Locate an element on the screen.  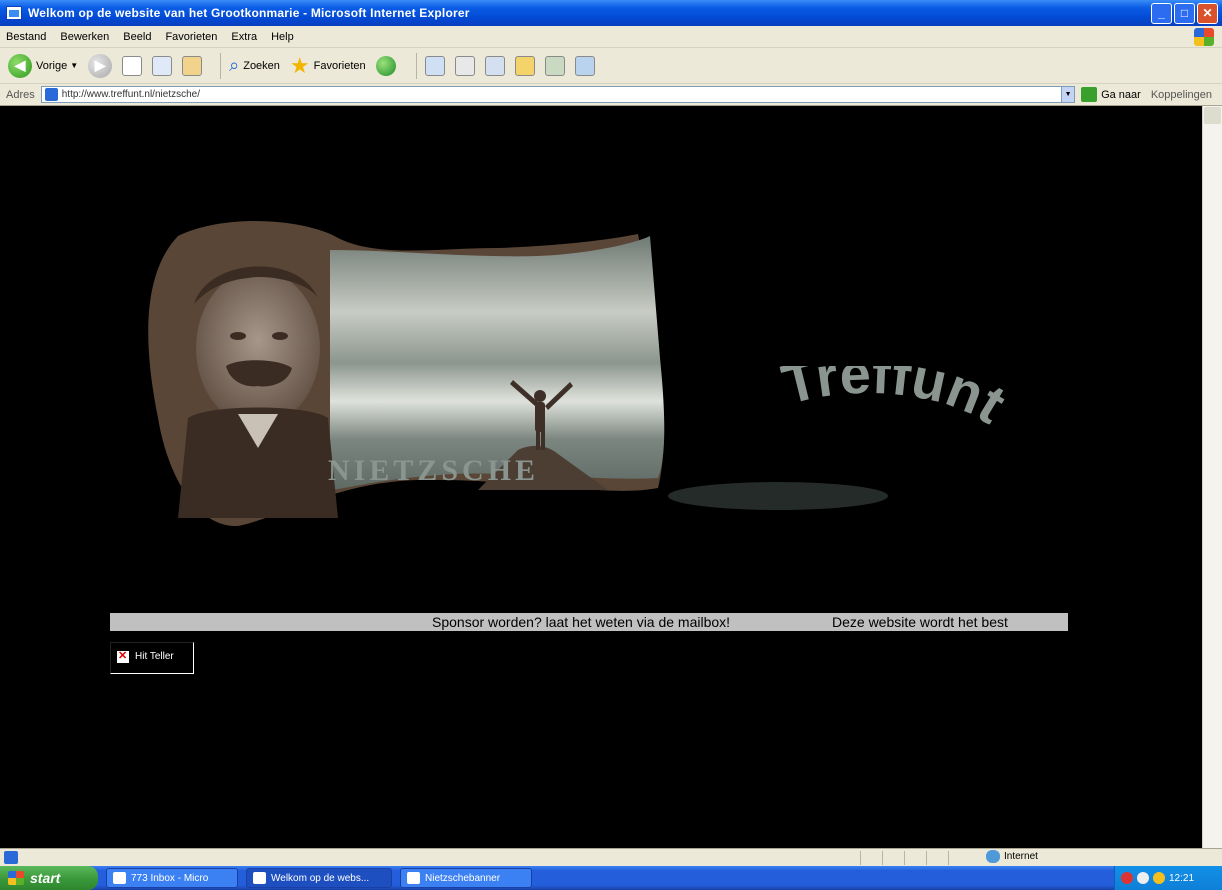
vertical-scrollbar is located at coordinates (1212, 477).